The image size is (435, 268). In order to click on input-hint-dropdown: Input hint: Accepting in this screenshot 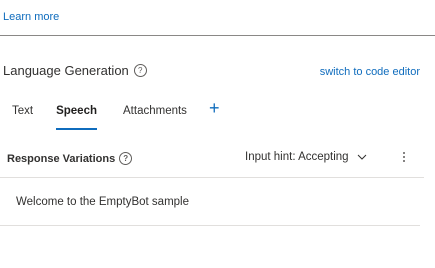, I will do `click(306, 157)`.